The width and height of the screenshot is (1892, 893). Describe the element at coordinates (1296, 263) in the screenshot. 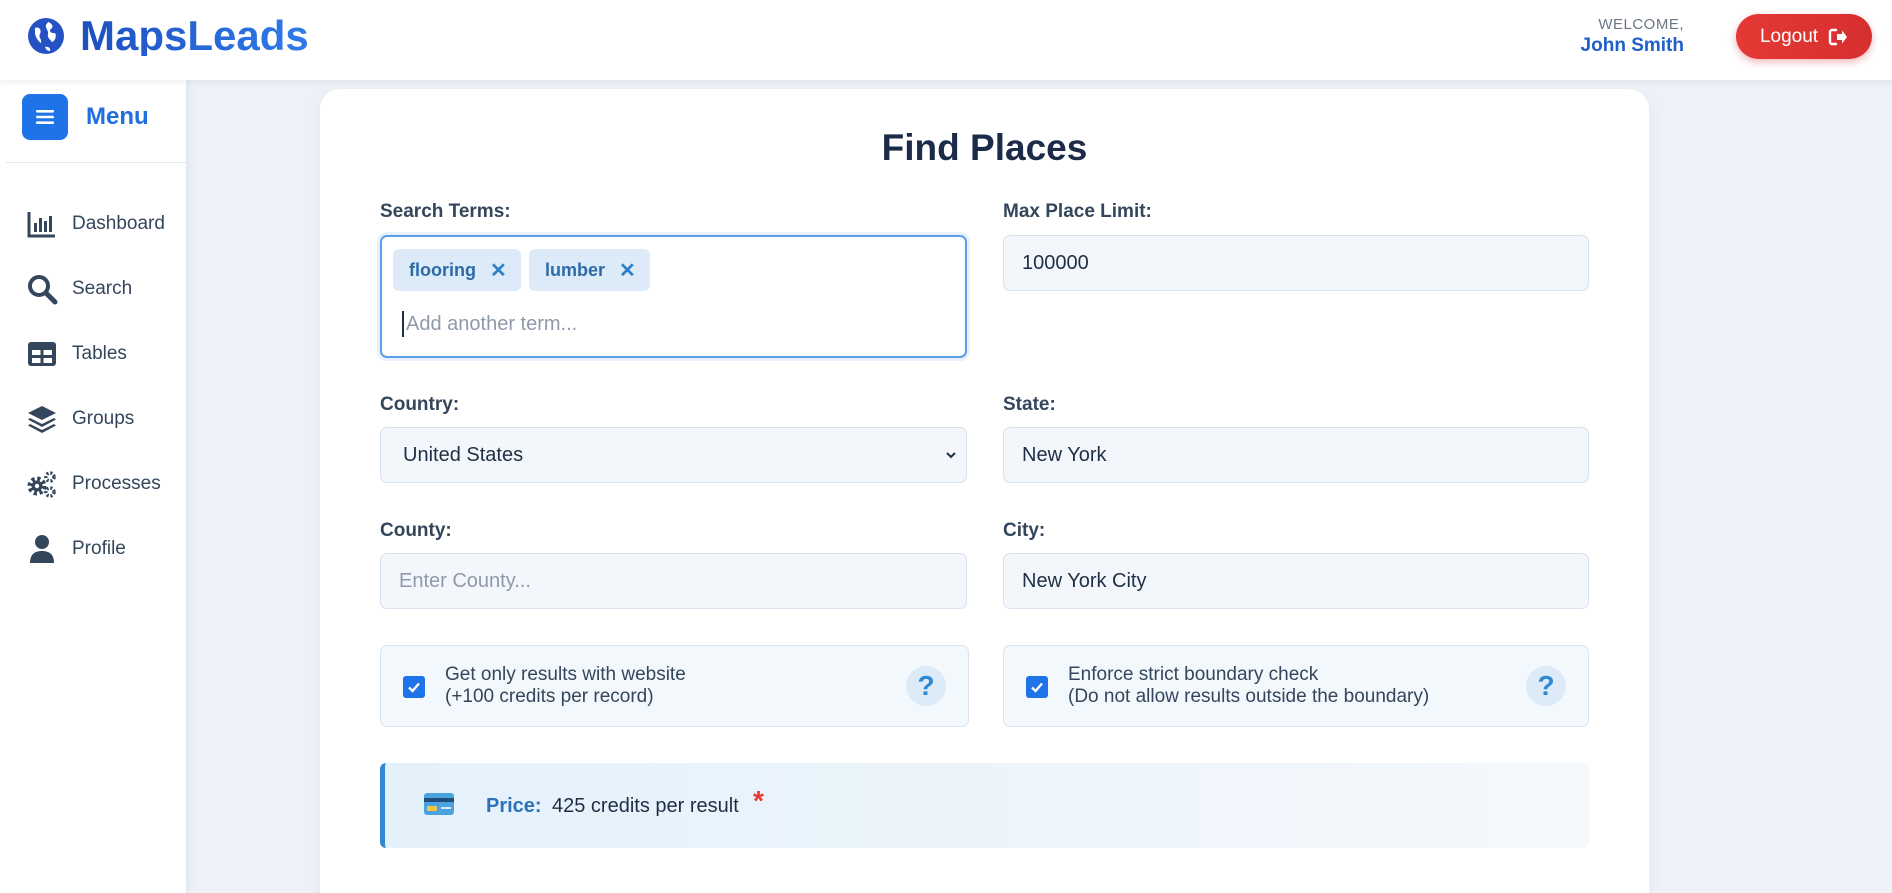

I see `max-place-limit-field: 100000` at that location.